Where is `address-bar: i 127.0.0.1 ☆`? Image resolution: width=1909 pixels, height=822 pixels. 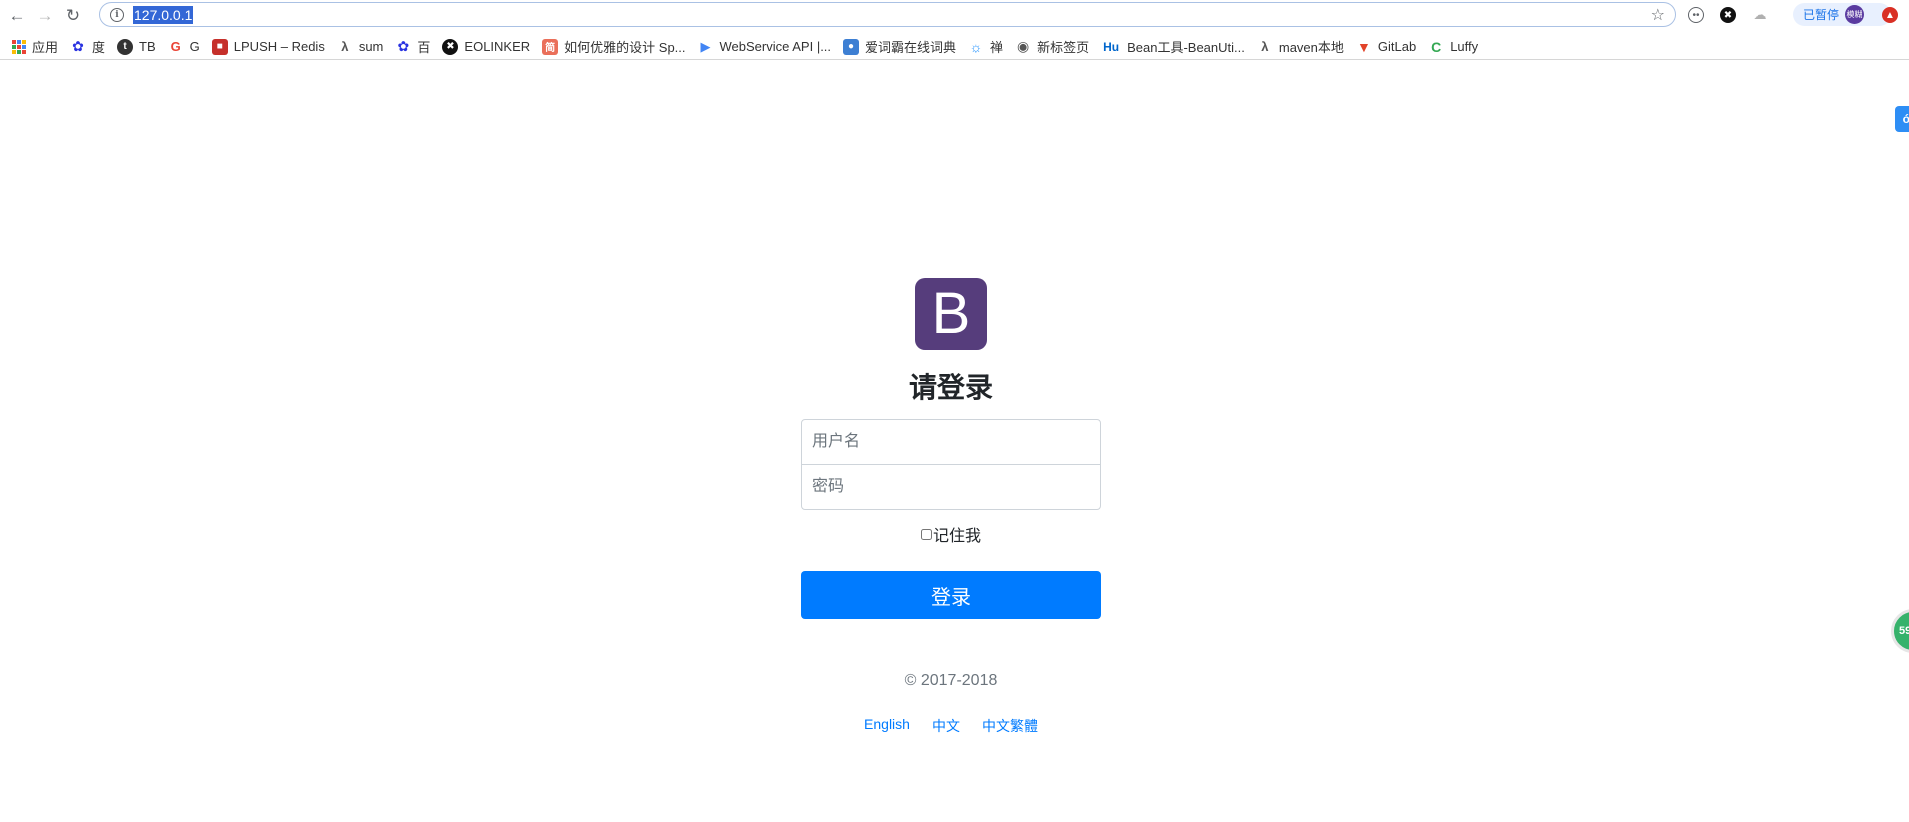 address-bar: i 127.0.0.1 ☆ is located at coordinates (887, 14).